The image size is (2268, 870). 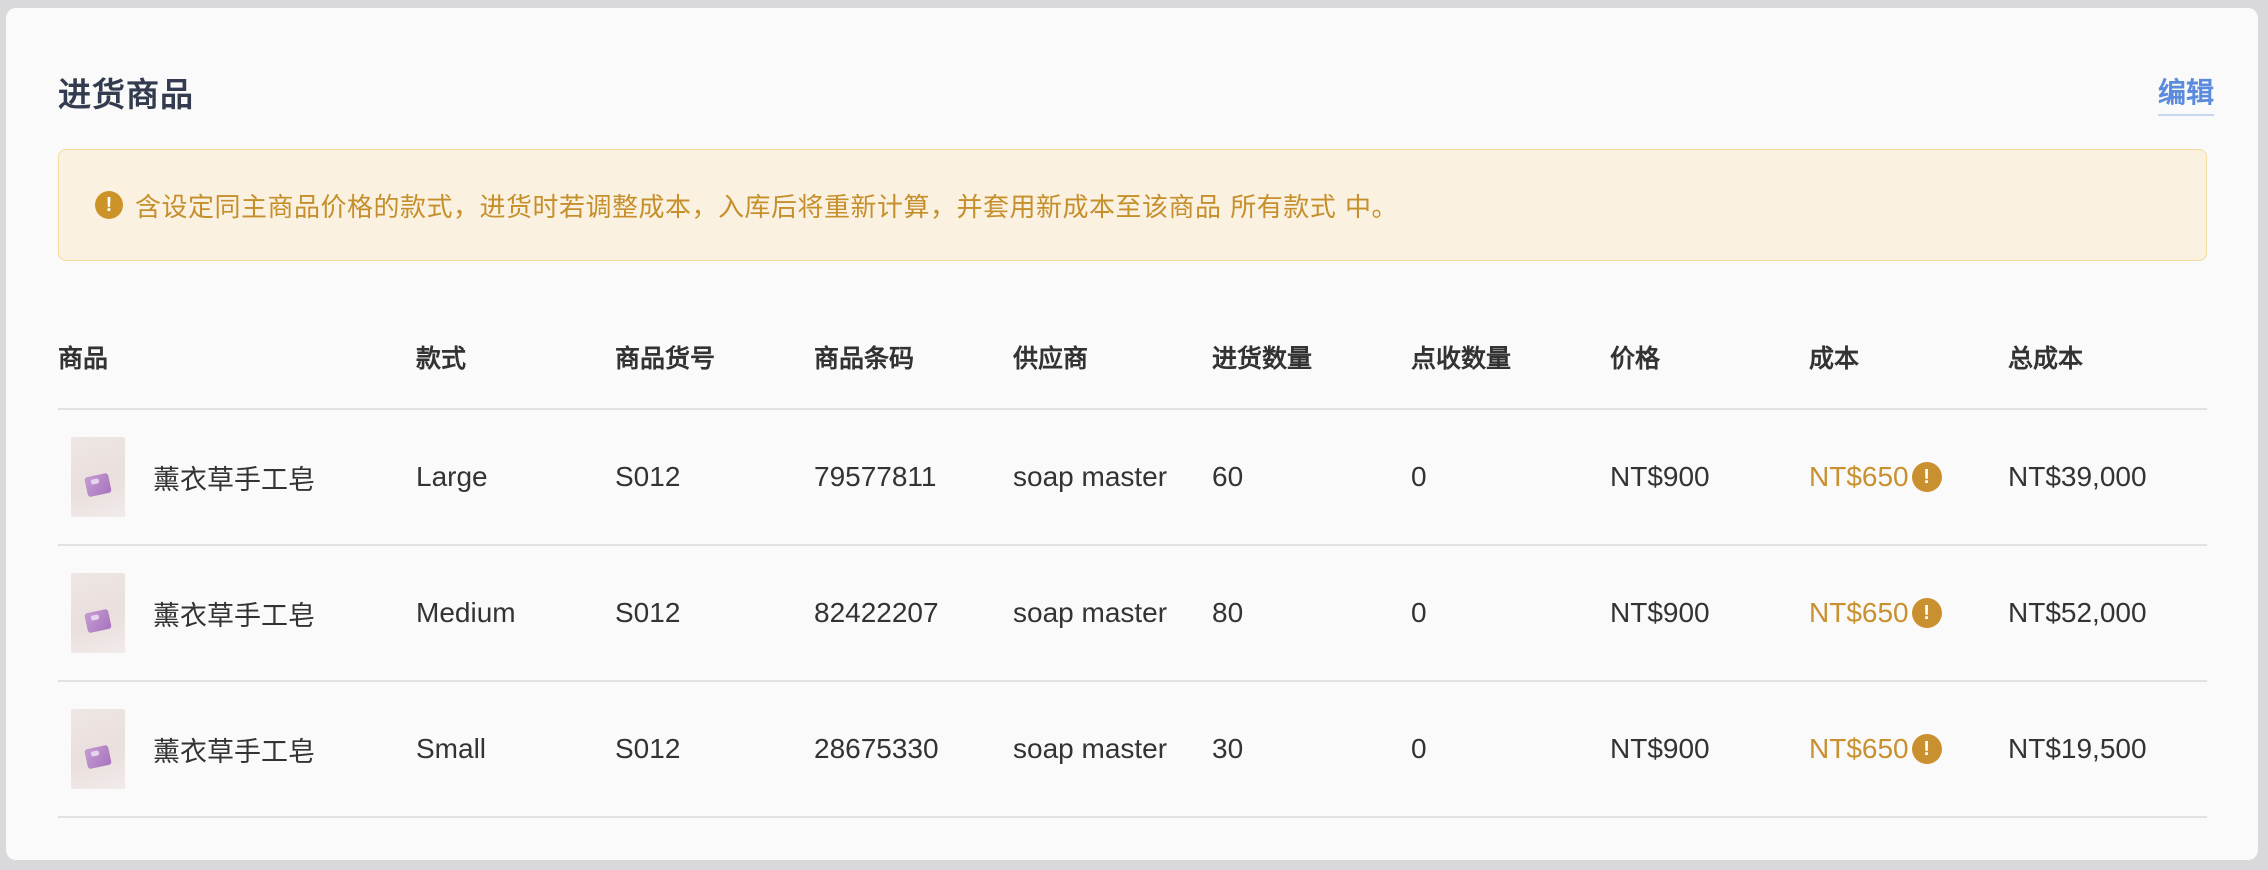 I want to click on col-header-qty: 进货数量, so click(x=1311, y=357).